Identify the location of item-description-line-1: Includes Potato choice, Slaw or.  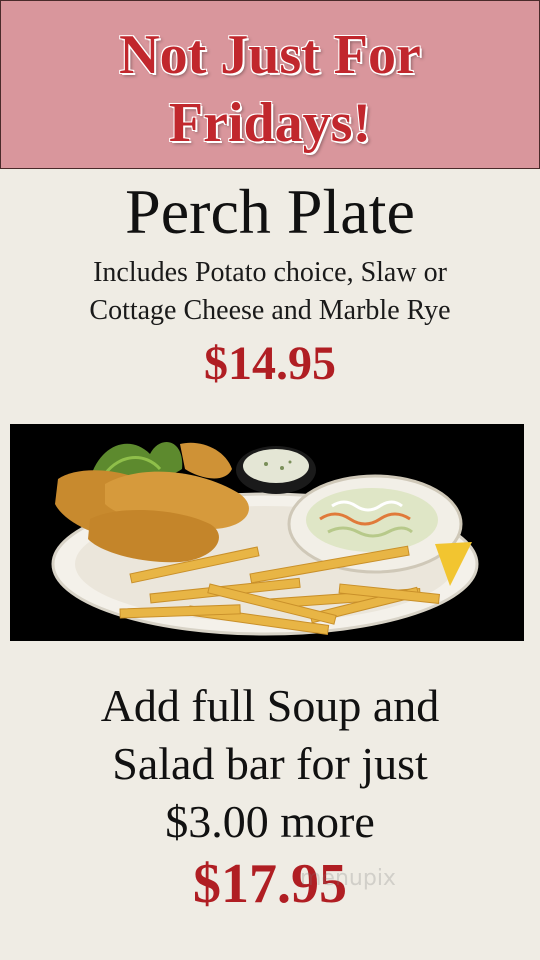
(270, 272).